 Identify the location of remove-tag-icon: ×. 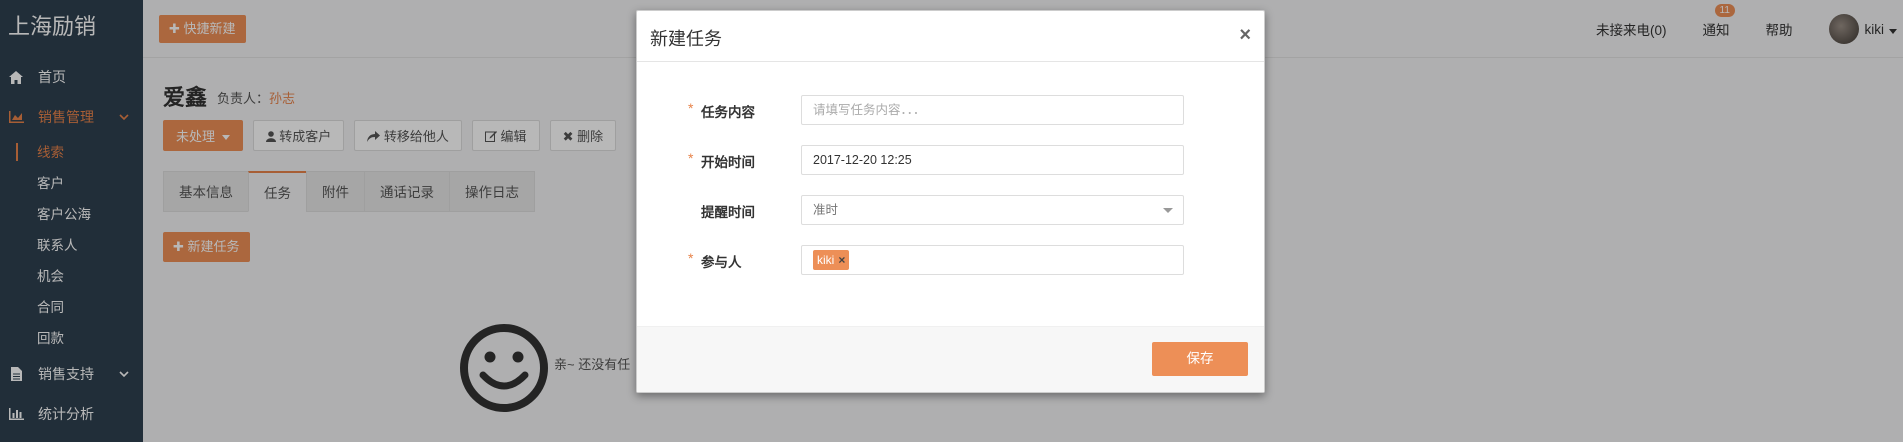
(841, 260).